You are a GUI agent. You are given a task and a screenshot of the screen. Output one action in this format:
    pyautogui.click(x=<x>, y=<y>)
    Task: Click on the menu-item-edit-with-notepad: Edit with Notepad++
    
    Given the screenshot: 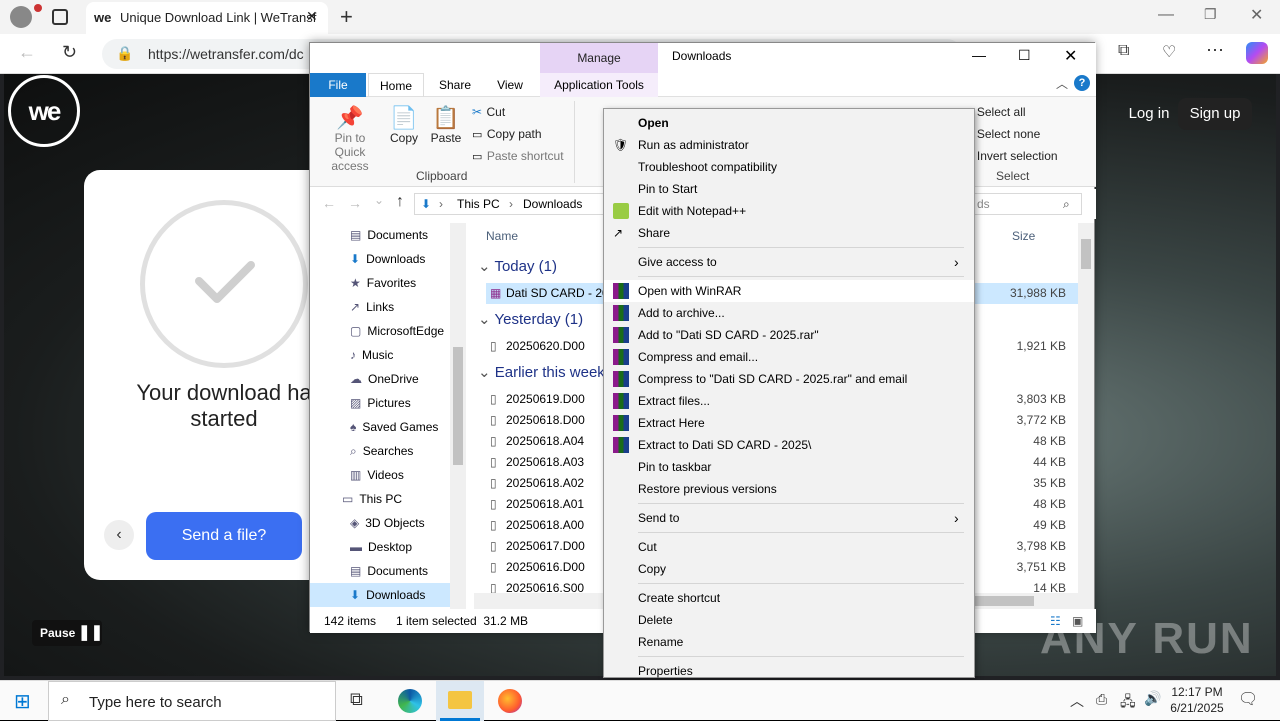 What is the action you would take?
    pyautogui.click(x=789, y=211)
    